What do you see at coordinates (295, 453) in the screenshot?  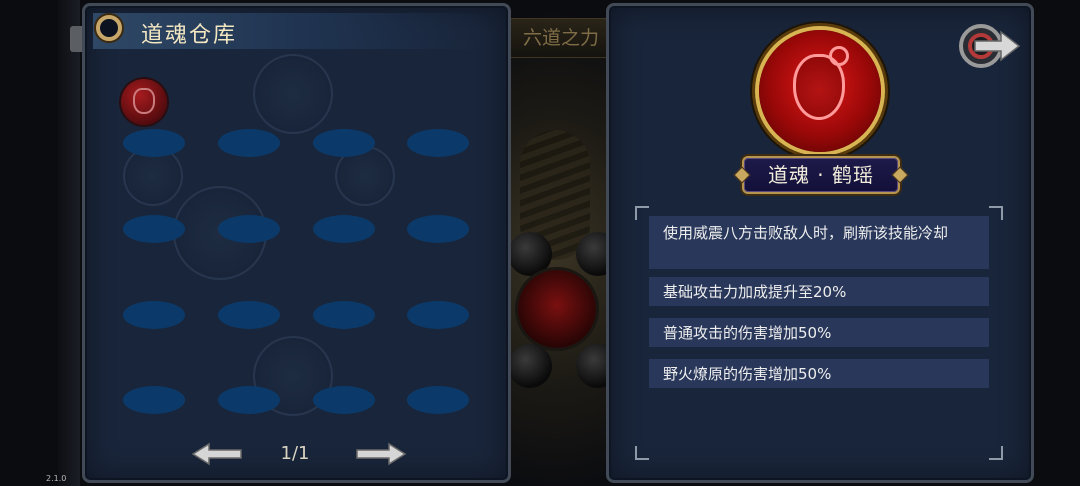 I see `page-indicator: 1/1` at bounding box center [295, 453].